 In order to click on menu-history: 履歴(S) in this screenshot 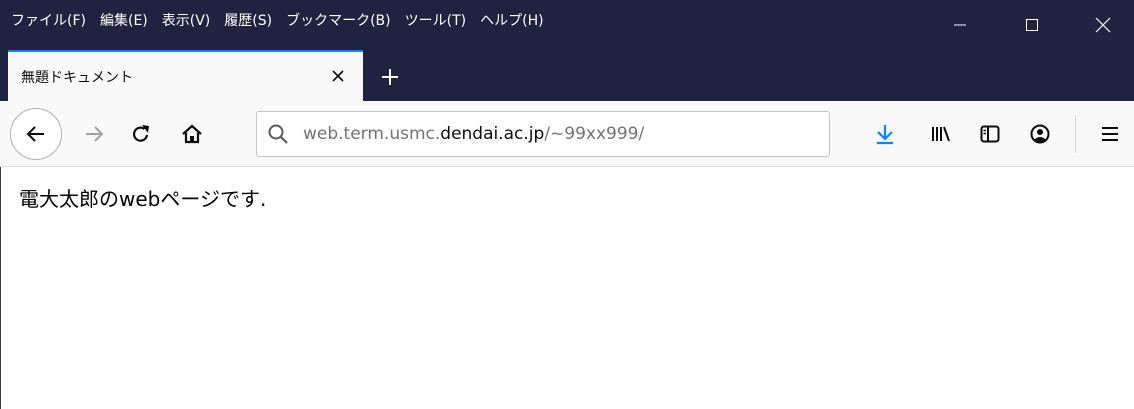, I will do `click(248, 14)`.